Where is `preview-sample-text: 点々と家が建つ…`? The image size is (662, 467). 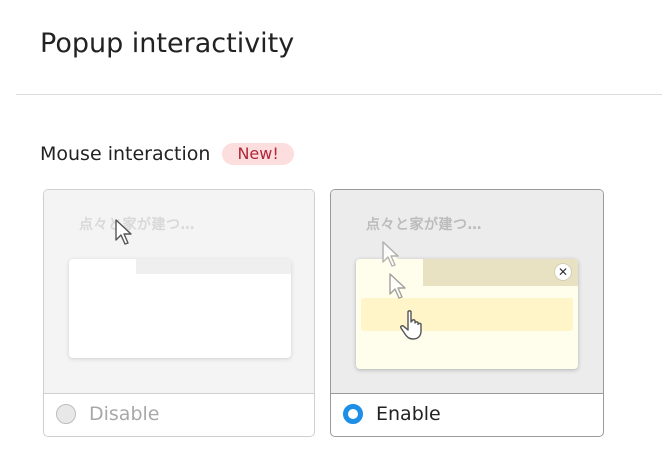
preview-sample-text: 点々と家が建つ… is located at coordinates (424, 225).